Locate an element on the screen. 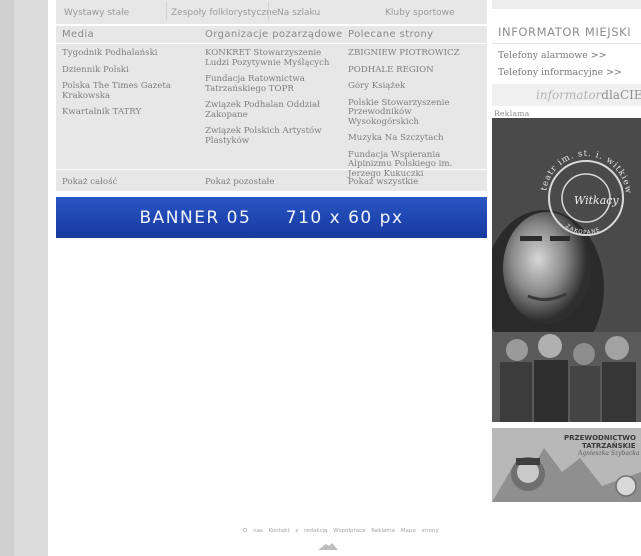 The width and height of the screenshot is (641, 556). footer-contact-link: Kontakt z redakcją is located at coordinates (298, 531).